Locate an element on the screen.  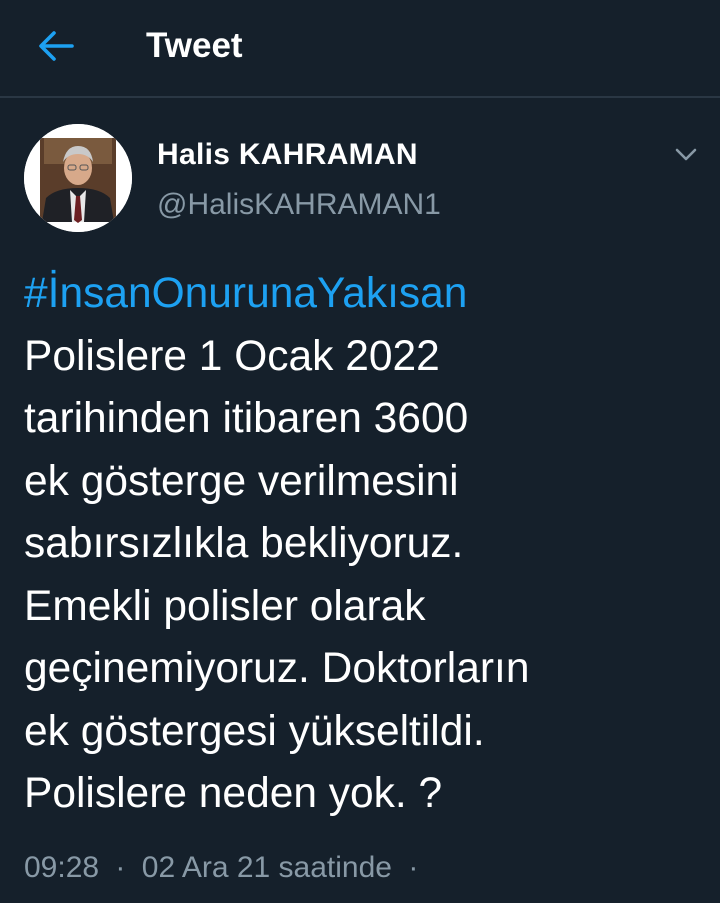
tweet-time: 09:28 is located at coordinates (62, 867).